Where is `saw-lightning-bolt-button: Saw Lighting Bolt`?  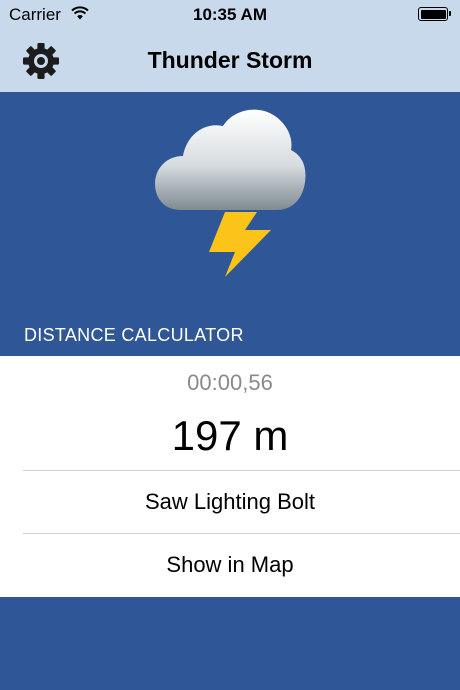
saw-lightning-bolt-button: Saw Lighting Bolt is located at coordinates (230, 502).